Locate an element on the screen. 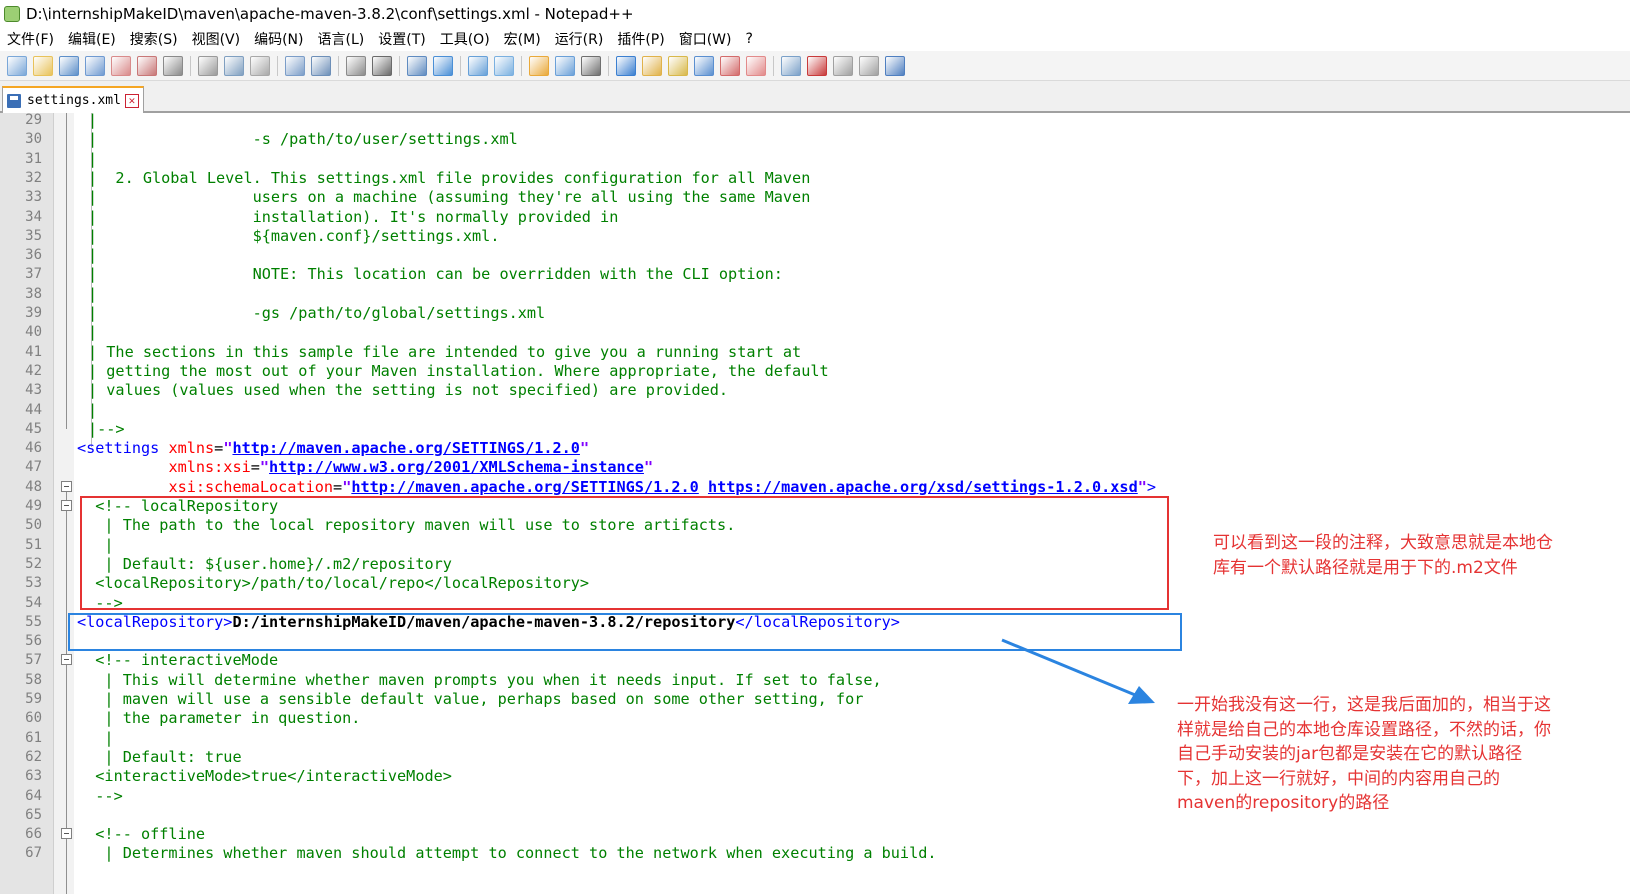  new-file-icon is located at coordinates (17, 65).